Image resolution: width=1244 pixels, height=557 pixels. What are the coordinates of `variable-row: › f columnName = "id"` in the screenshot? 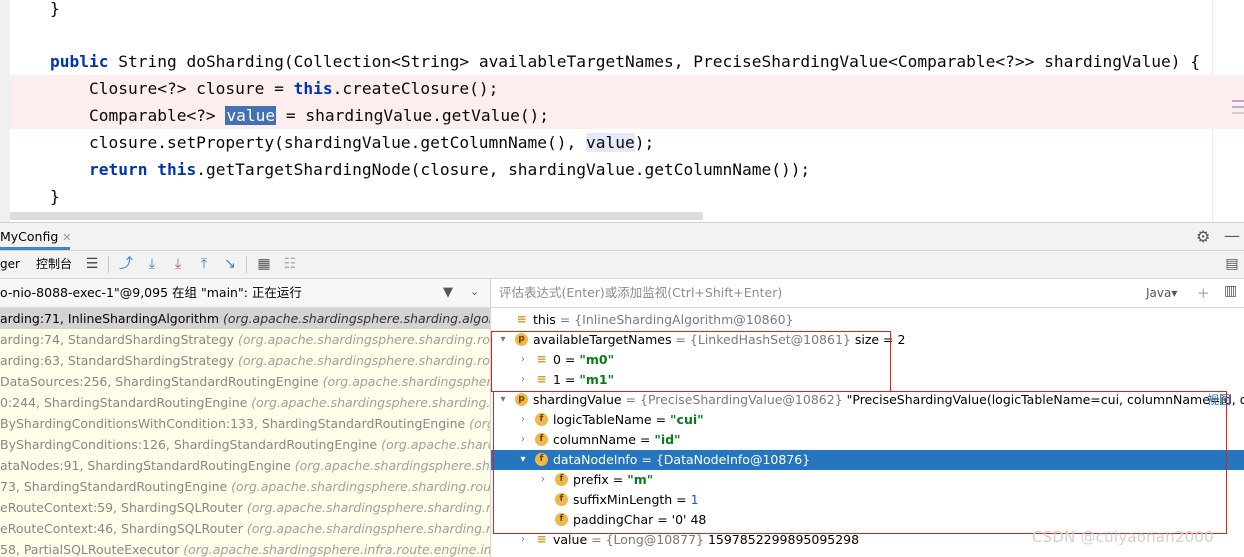 It's located at (867, 440).